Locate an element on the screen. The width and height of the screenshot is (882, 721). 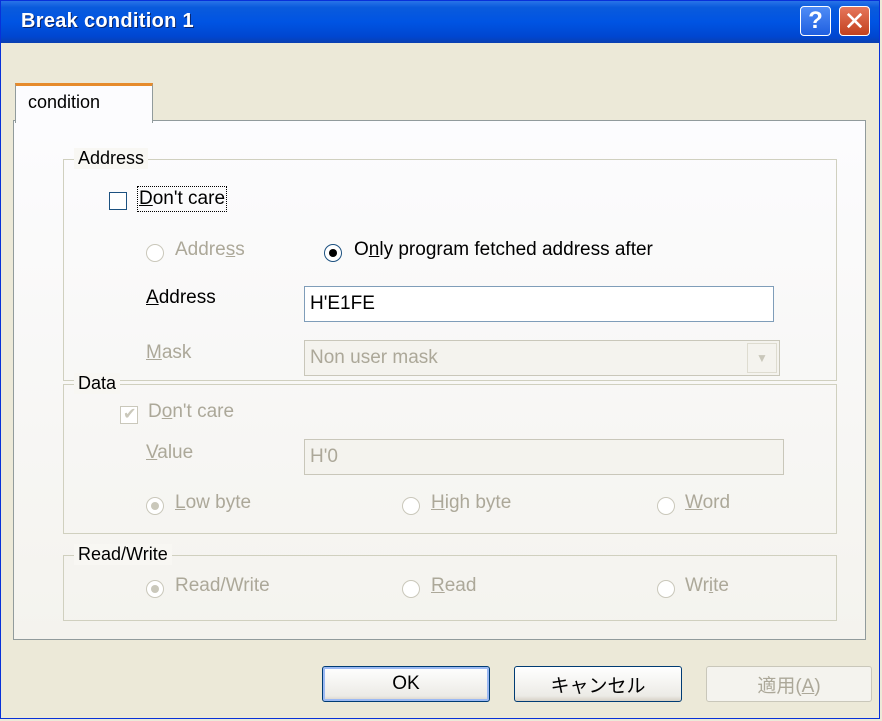
radio-only-program-fetched is located at coordinates (333, 253).